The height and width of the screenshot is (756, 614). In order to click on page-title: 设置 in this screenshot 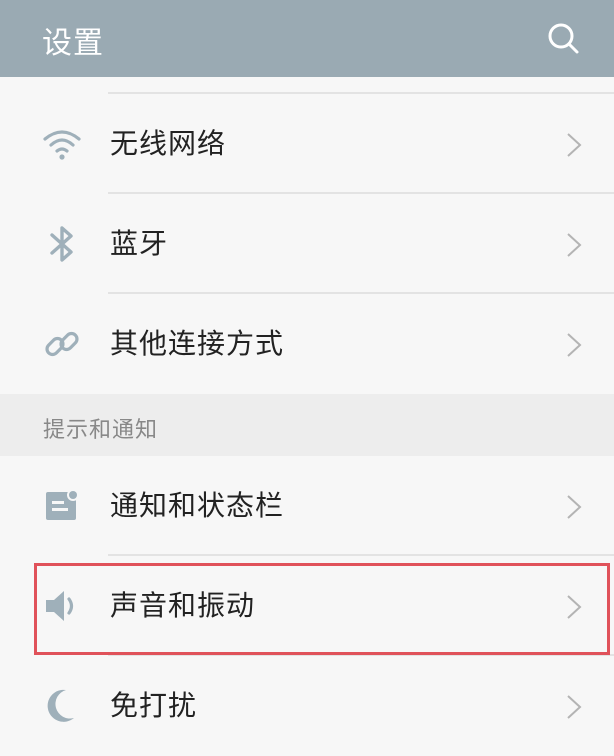, I will do `click(73, 43)`.